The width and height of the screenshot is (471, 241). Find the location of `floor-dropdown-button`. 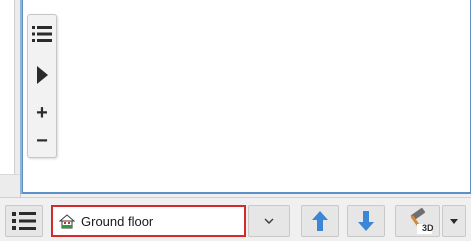

floor-dropdown-button is located at coordinates (269, 221).